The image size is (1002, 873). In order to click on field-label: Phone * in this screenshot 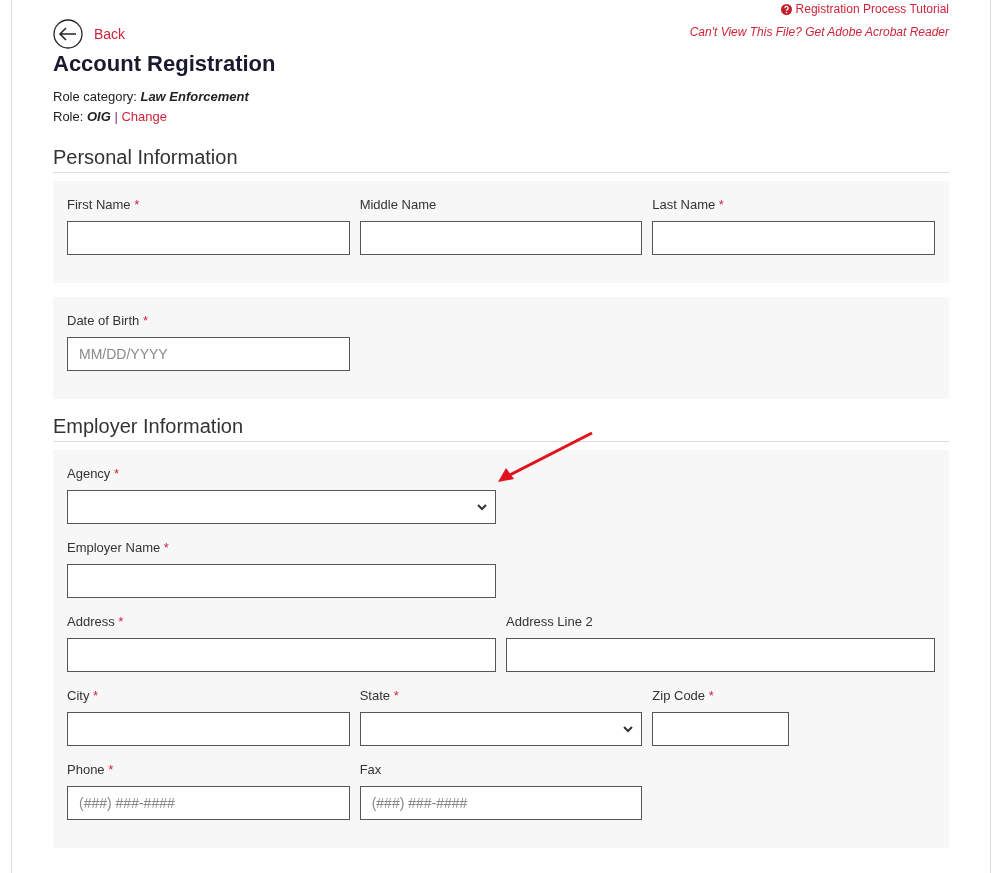, I will do `click(90, 769)`.